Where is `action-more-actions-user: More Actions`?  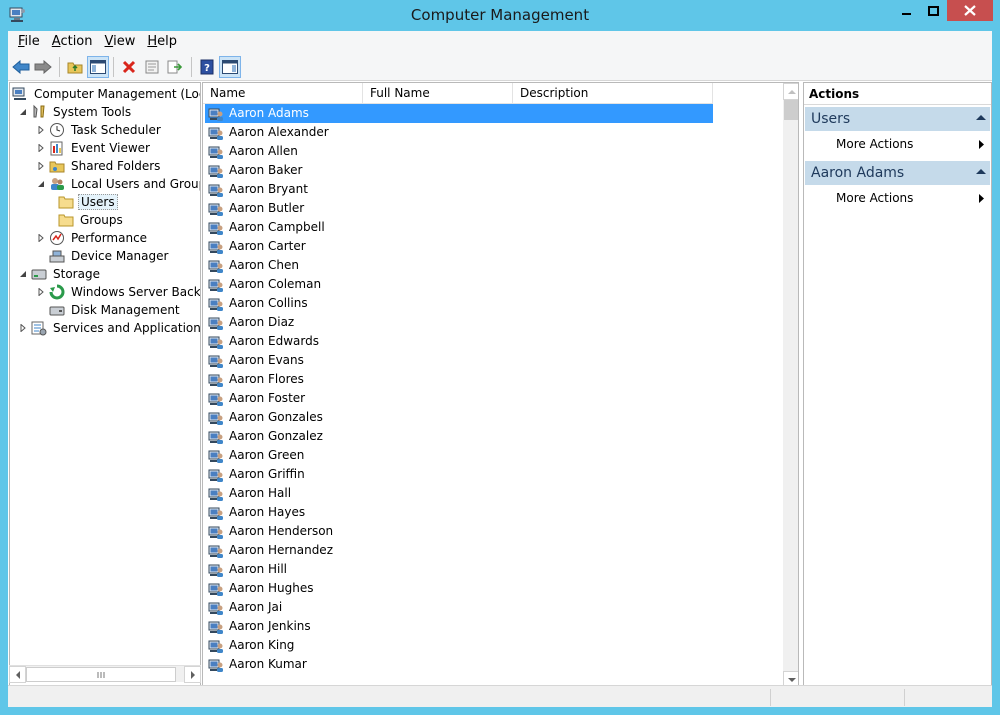
action-more-actions-user: More Actions is located at coordinates (897, 198).